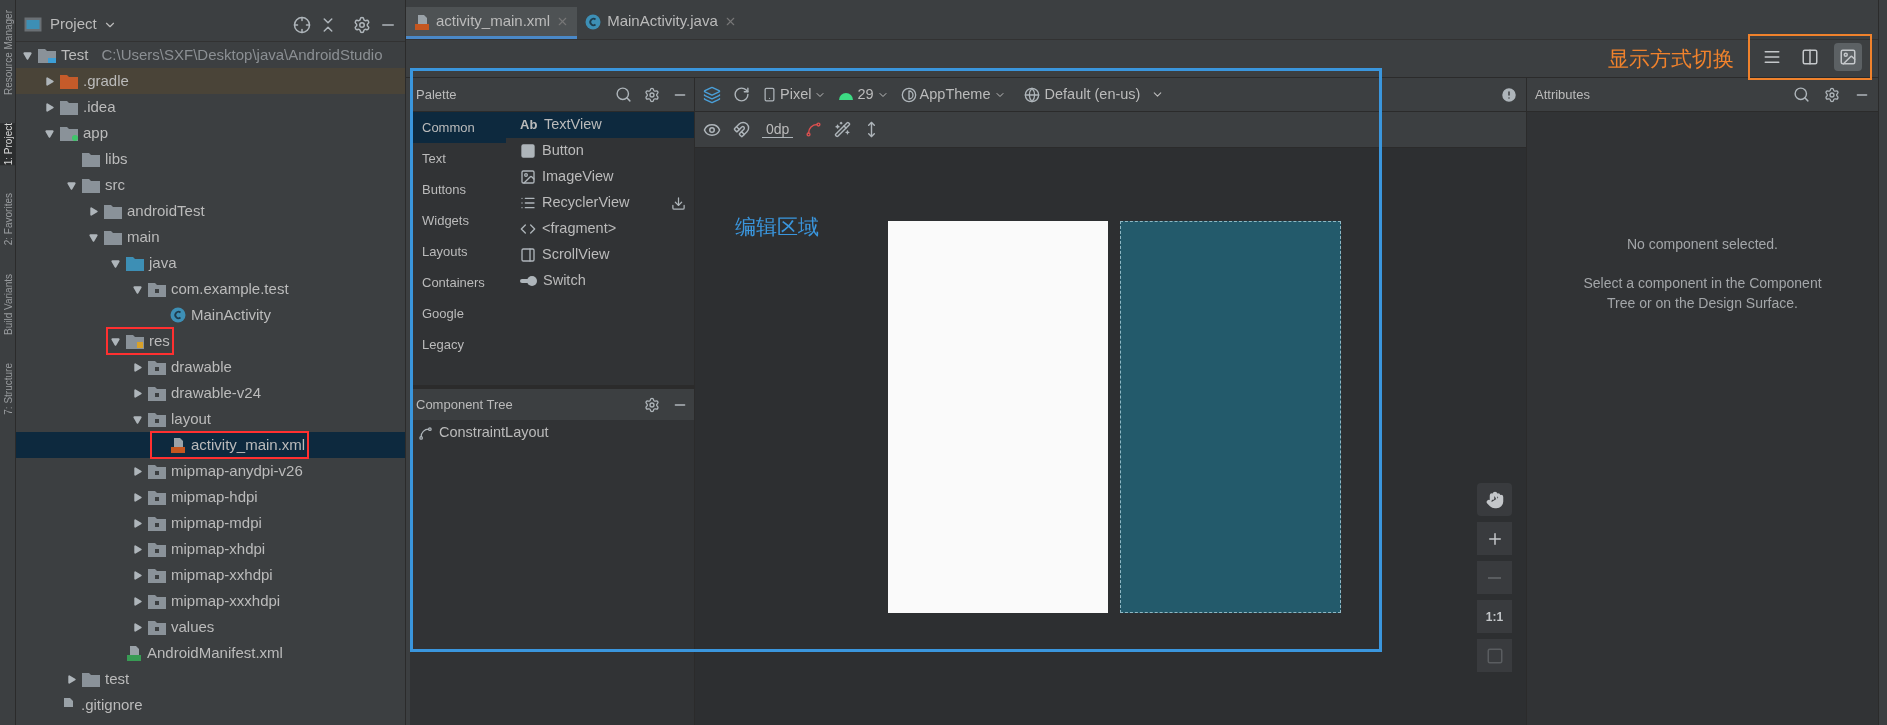 The width and height of the screenshot is (1887, 725). I want to click on project-view-dropdown: Project, so click(83, 24).